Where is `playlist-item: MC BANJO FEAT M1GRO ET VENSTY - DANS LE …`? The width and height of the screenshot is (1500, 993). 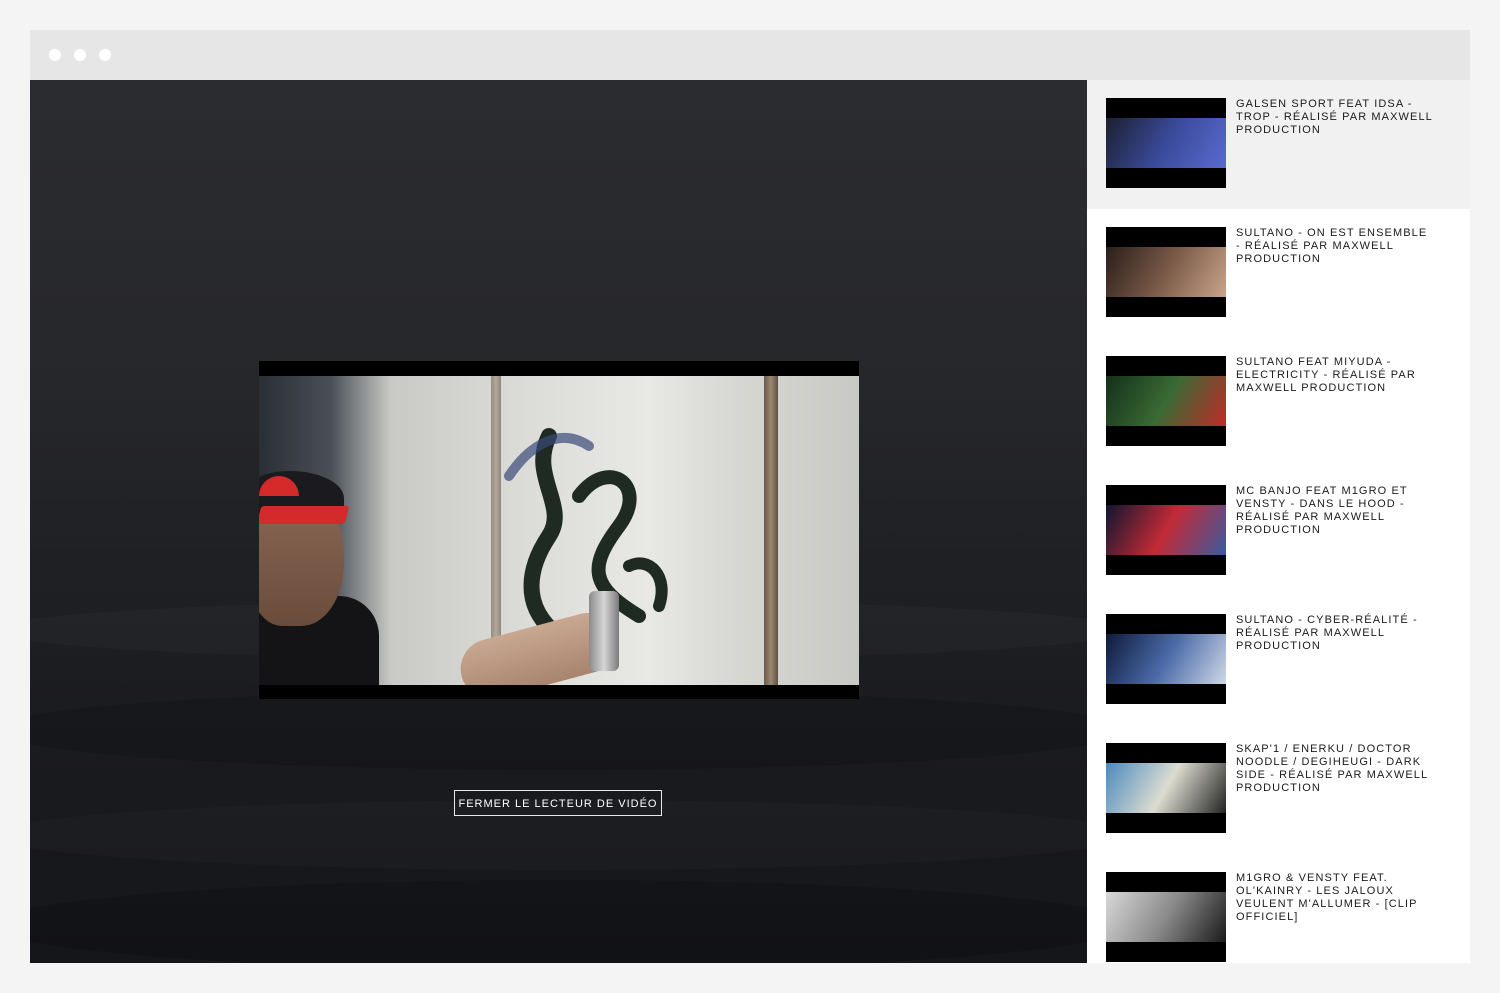
playlist-item: MC BANJO FEAT M1GRO ET VENSTY - DANS LE … is located at coordinates (1278, 531).